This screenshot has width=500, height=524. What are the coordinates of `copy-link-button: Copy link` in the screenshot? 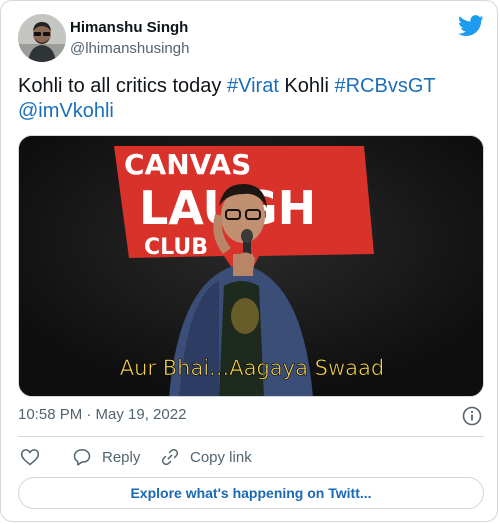 It's located at (206, 457).